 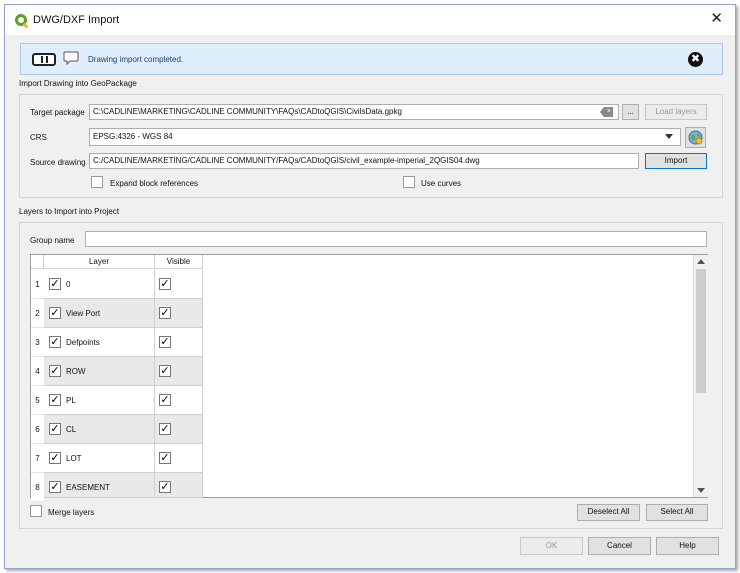 What do you see at coordinates (76, 371) in the screenshot?
I see `layer-name: ROW` at bounding box center [76, 371].